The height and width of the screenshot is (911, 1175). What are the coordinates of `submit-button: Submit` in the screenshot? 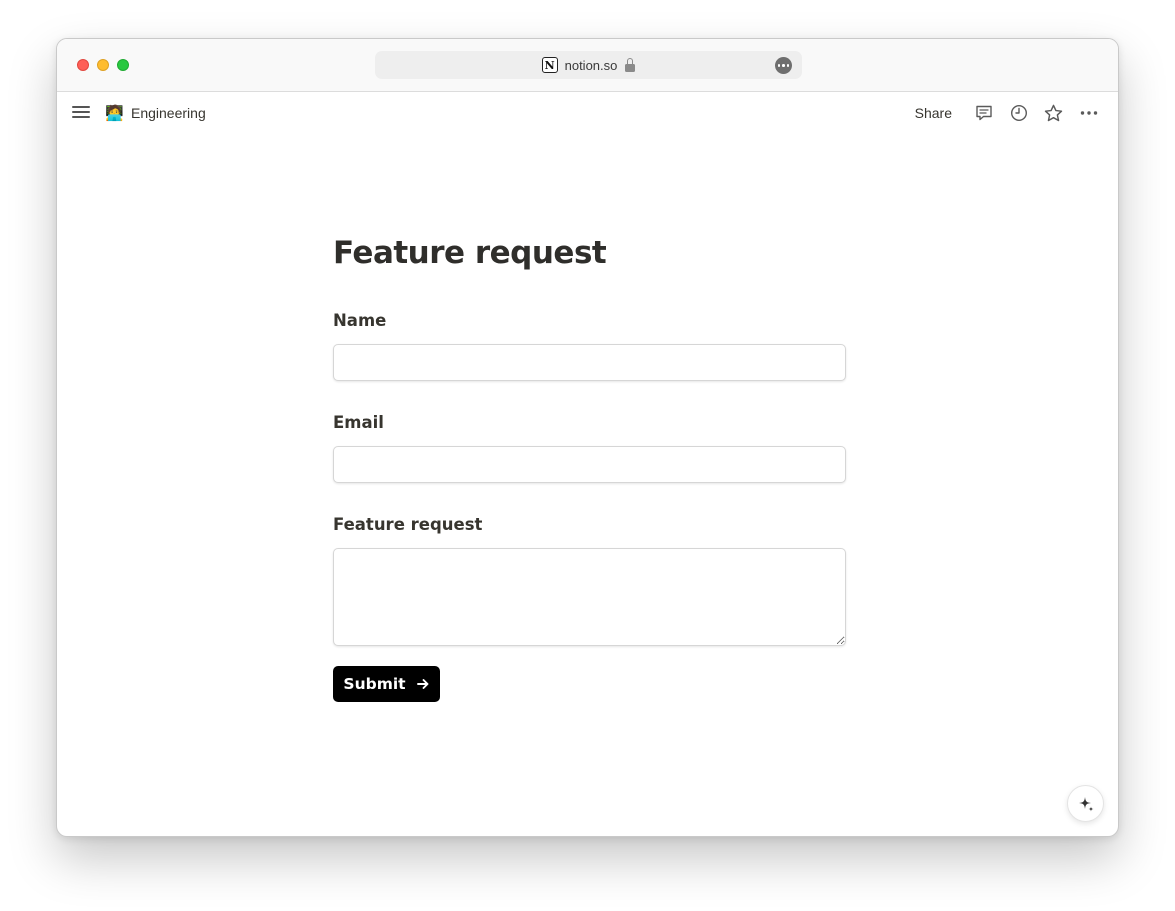 It's located at (386, 684).